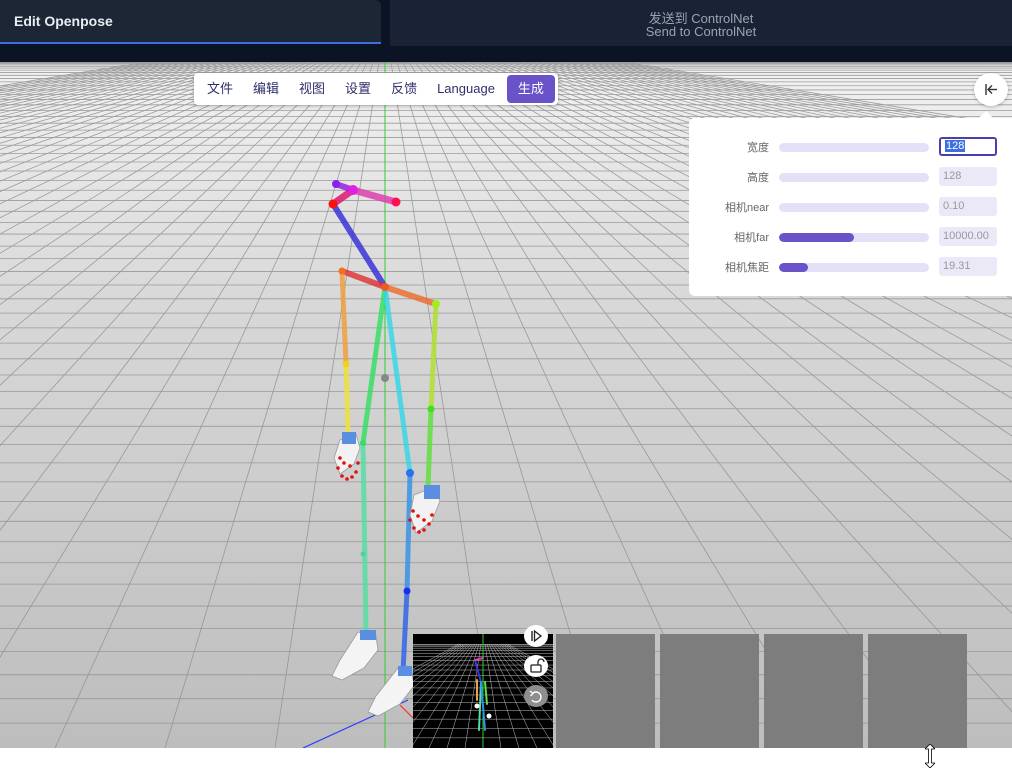 Image resolution: width=1012 pixels, height=777 pixels. I want to click on lock-button, so click(536, 666).